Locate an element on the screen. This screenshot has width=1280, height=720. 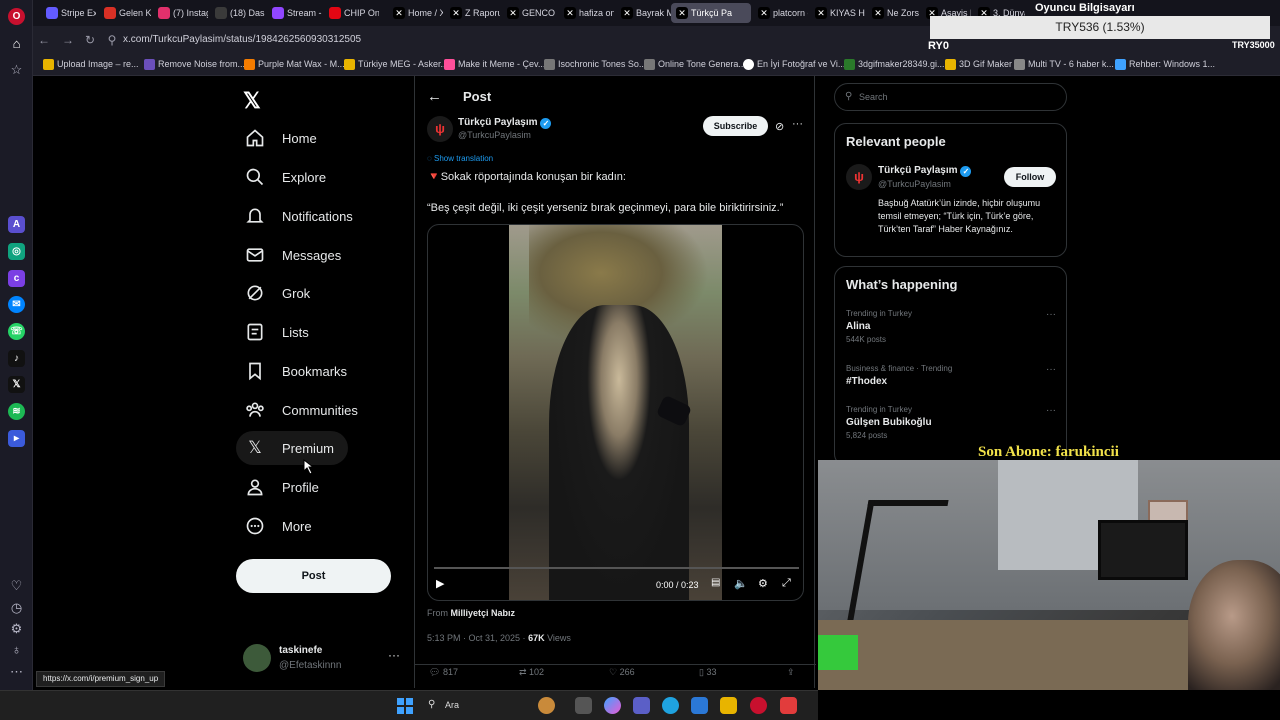
tiktok-icon: ♪ is located at coordinates (16, 358).